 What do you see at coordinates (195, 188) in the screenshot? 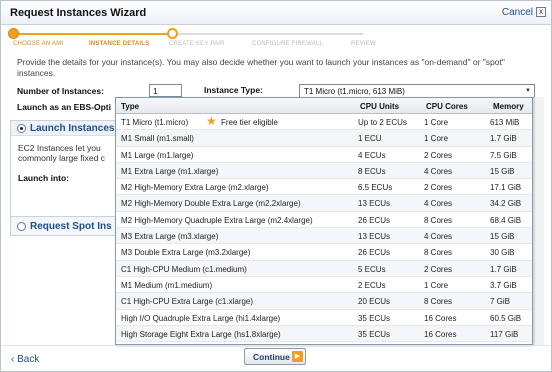
I see `instance-type-name: M2 High-Memory Extra Large (m2.xlarge)` at bounding box center [195, 188].